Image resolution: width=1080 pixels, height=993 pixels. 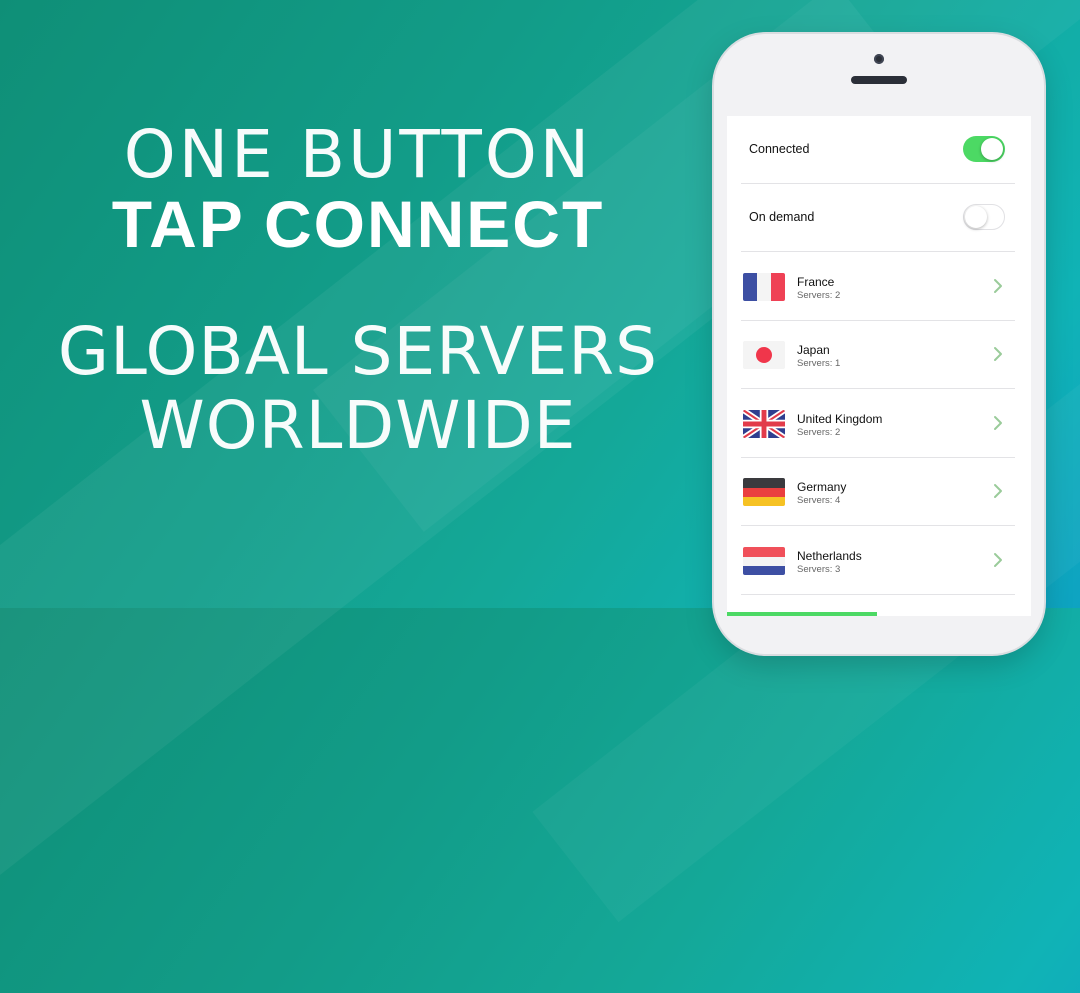 What do you see at coordinates (879, 59) in the screenshot?
I see `camera-icon` at bounding box center [879, 59].